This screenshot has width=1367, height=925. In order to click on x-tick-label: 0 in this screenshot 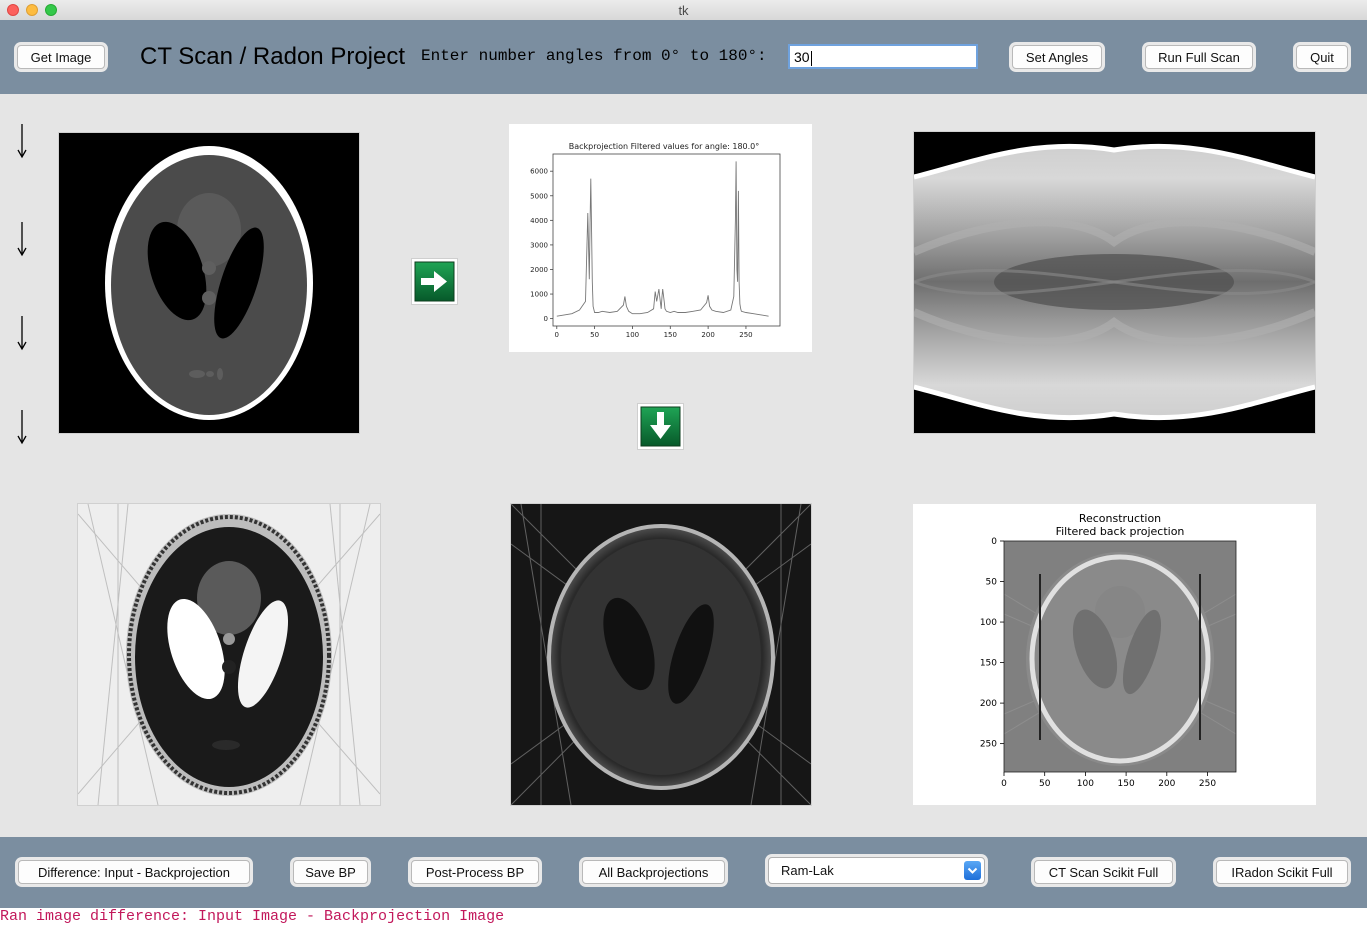, I will do `click(557, 335)`.